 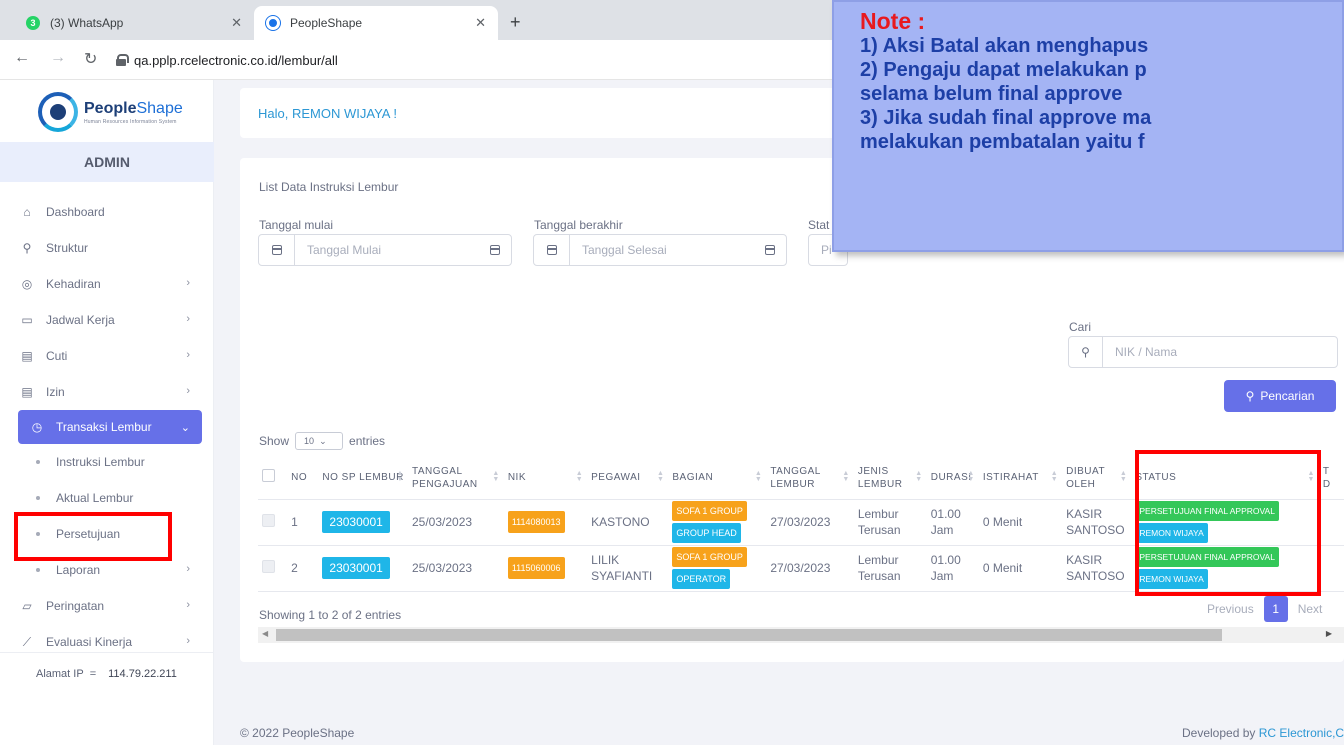 I want to click on col-header: BAGIAN ▲ ▼, so click(x=717, y=478).